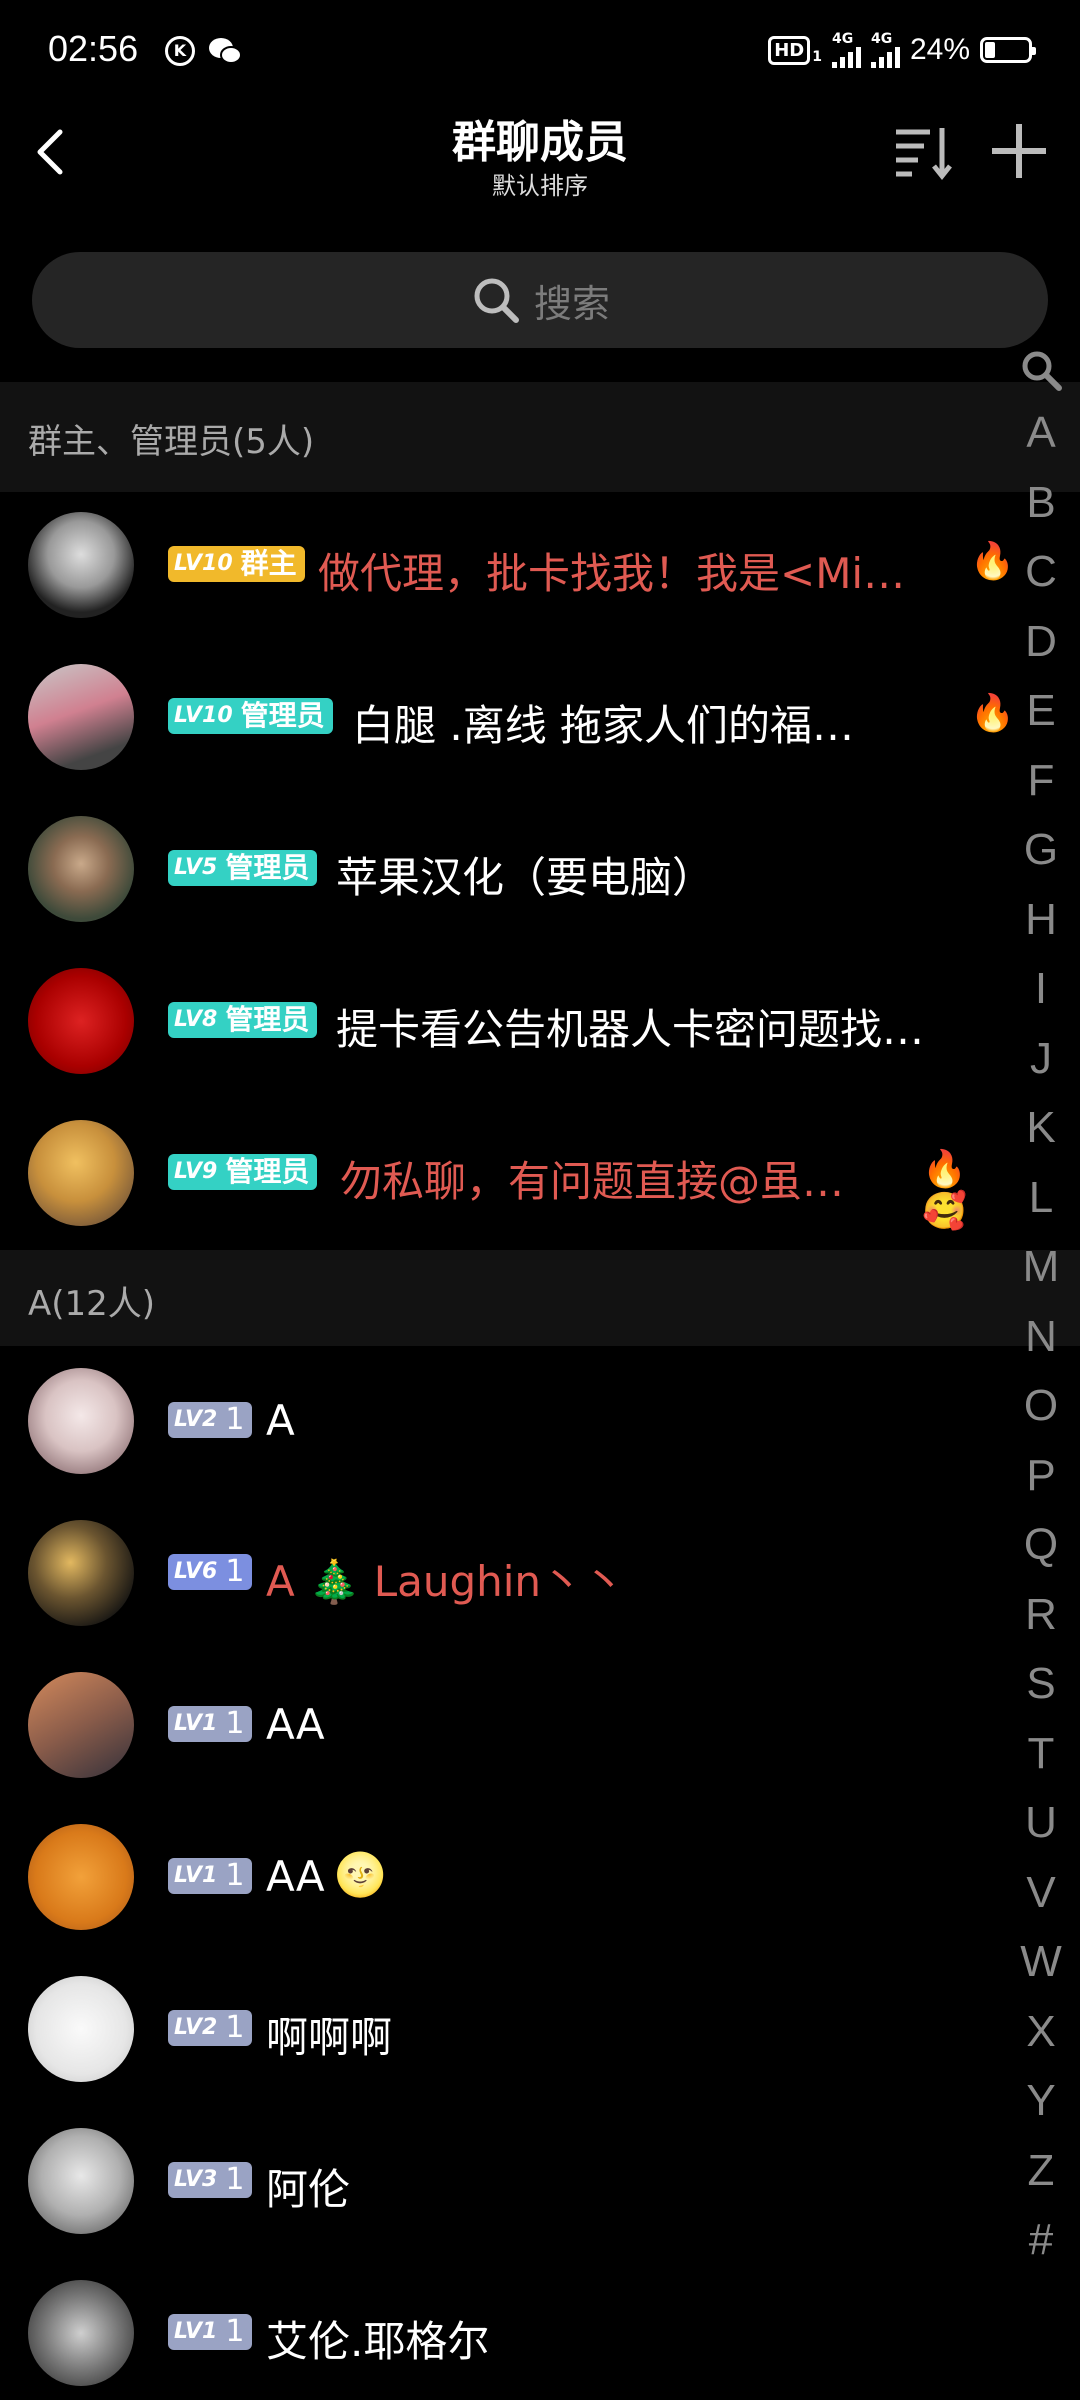 The width and height of the screenshot is (1080, 2400). Describe the element at coordinates (1041, 2171) in the screenshot. I see `index-letter: Z` at that location.